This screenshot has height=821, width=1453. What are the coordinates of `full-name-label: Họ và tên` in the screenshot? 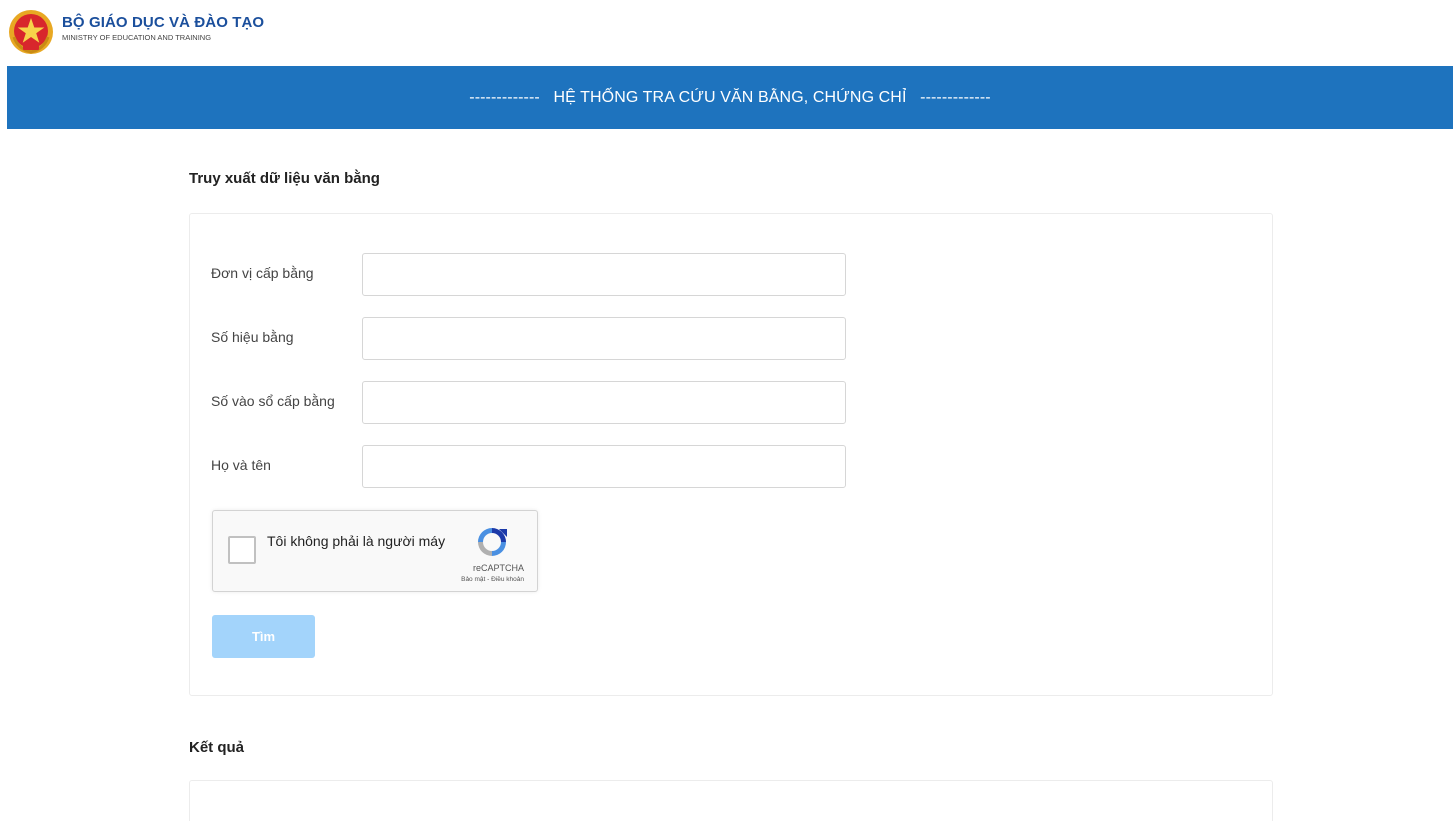 It's located at (241, 465).